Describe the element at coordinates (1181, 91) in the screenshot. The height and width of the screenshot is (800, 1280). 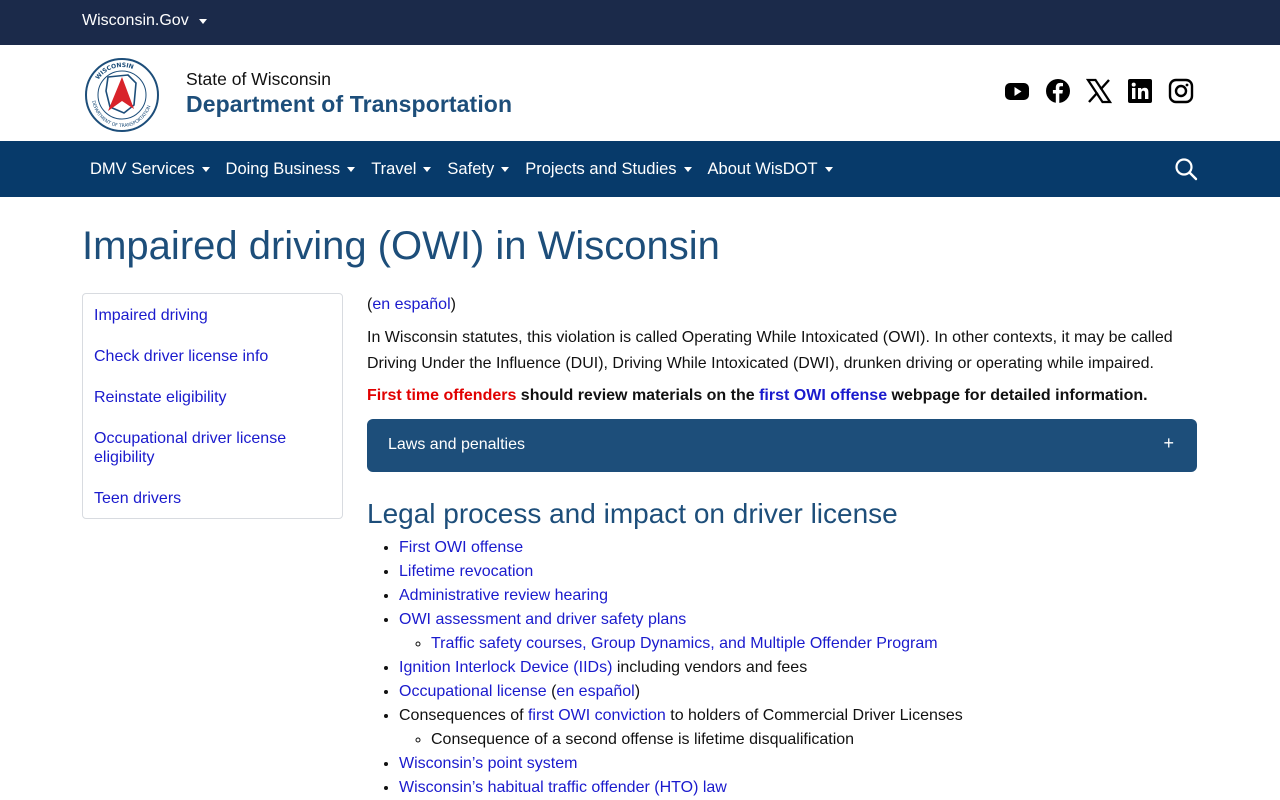
I see `instagram-icon` at that location.